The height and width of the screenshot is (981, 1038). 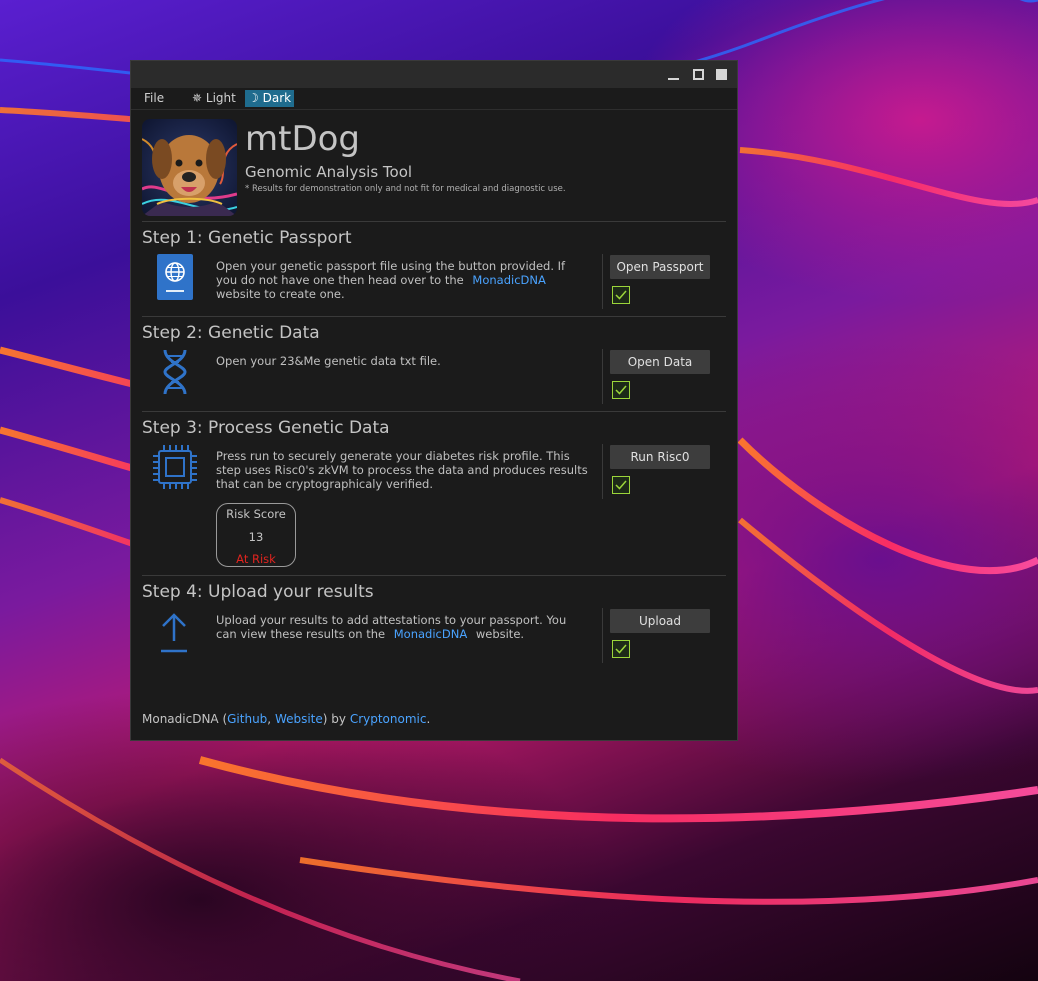 I want to click on step4-checkbox, so click(x=621, y=649).